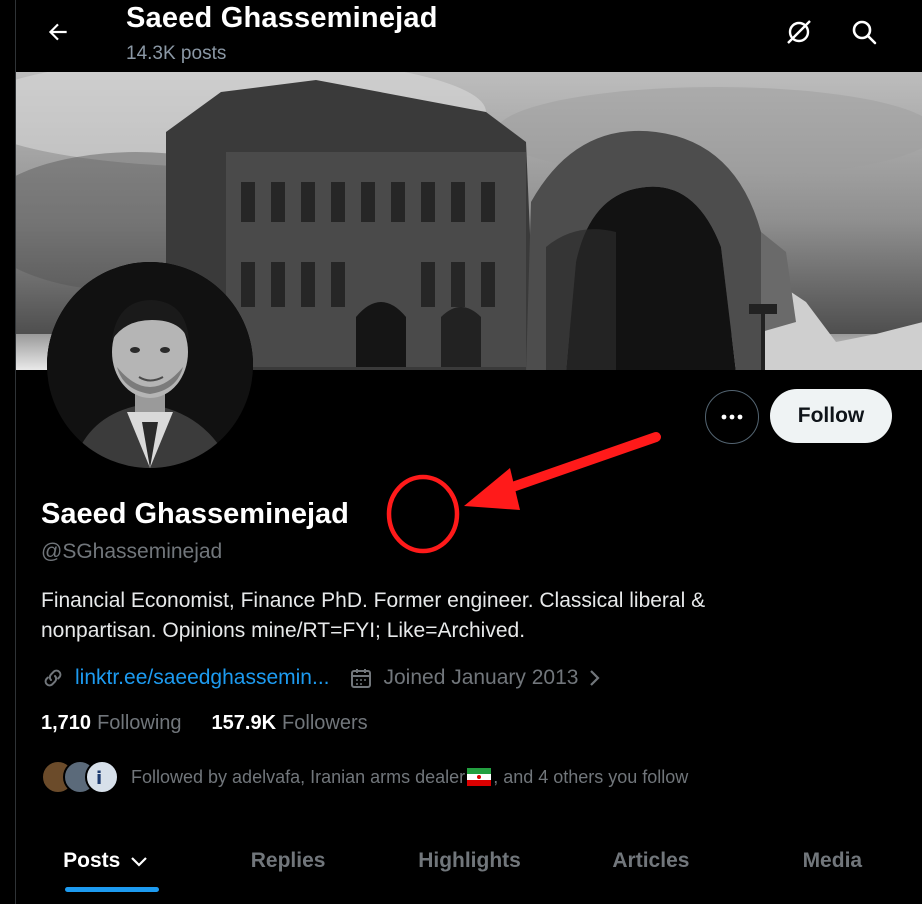 The image size is (922, 904). Describe the element at coordinates (139, 723) in the screenshot. I see `following-label: Following` at that location.